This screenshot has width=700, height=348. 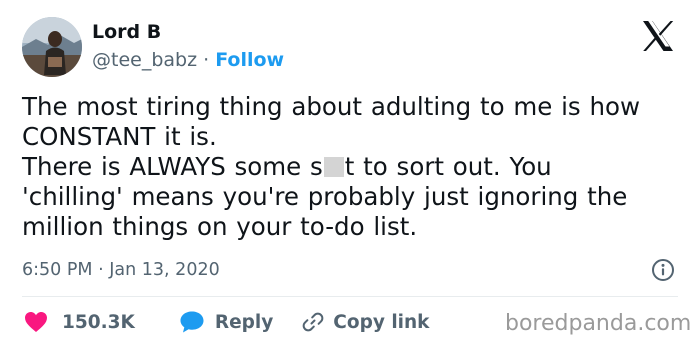 I want to click on avatar-photo, so click(x=52, y=47).